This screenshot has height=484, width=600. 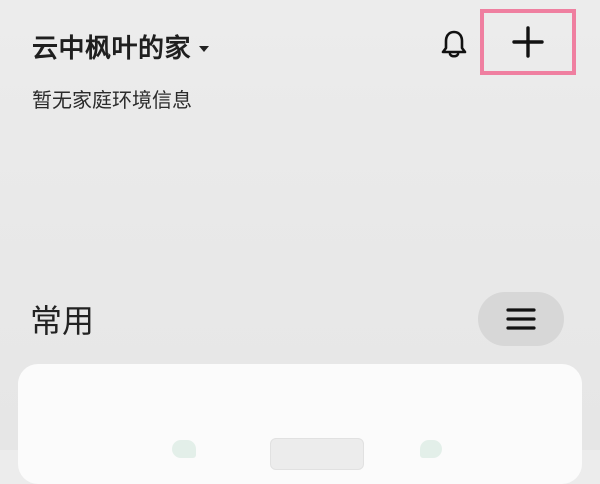 I want to click on chevron-down-icon, so click(x=204, y=48).